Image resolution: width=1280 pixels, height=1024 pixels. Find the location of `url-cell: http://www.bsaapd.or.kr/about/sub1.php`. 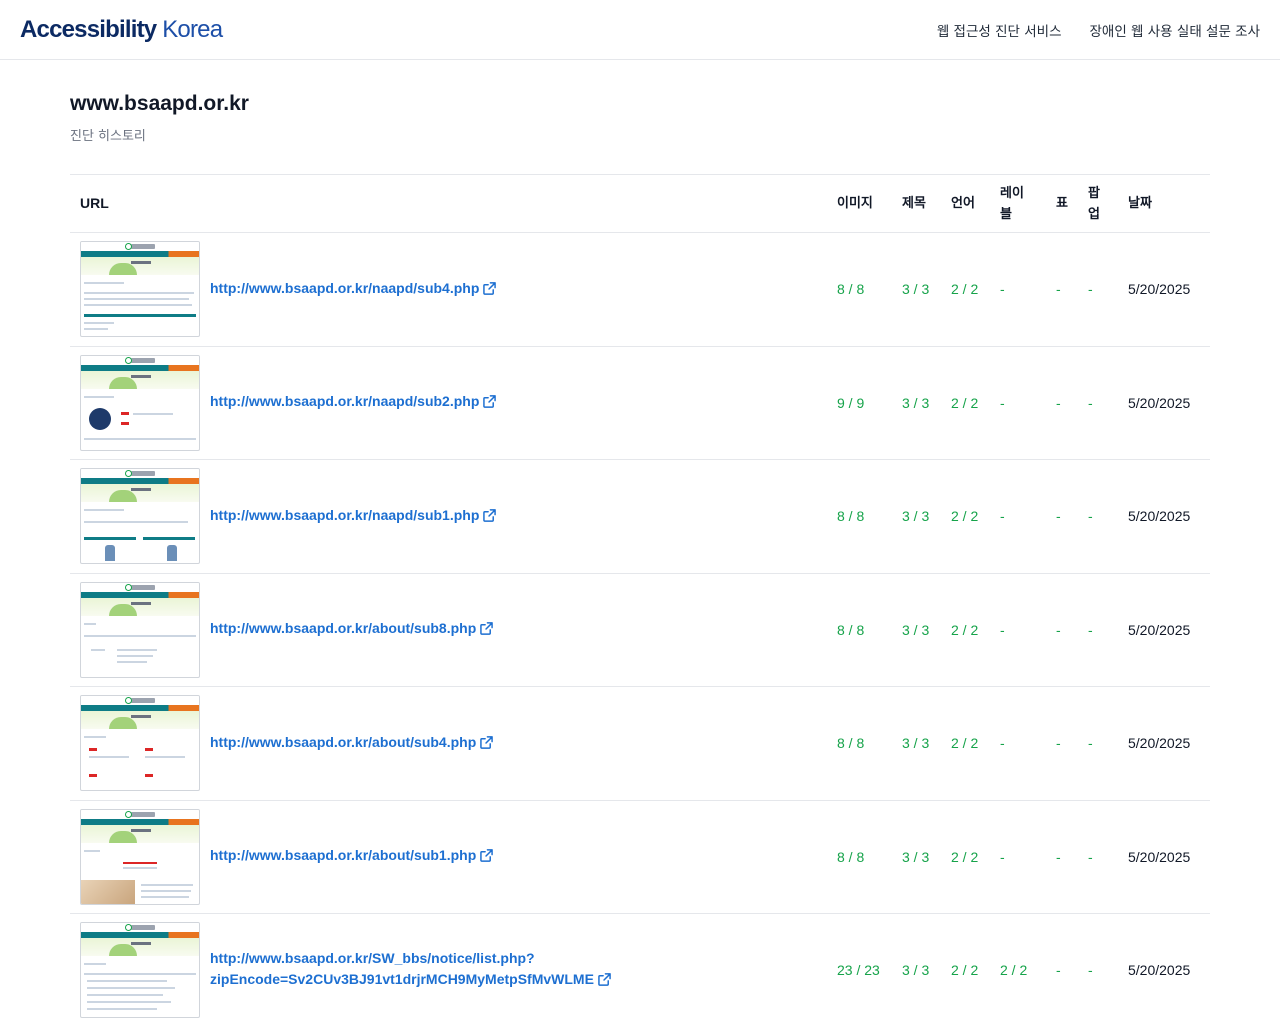

url-cell: http://www.bsaapd.or.kr/about/sub1.php is located at coordinates (448, 857).